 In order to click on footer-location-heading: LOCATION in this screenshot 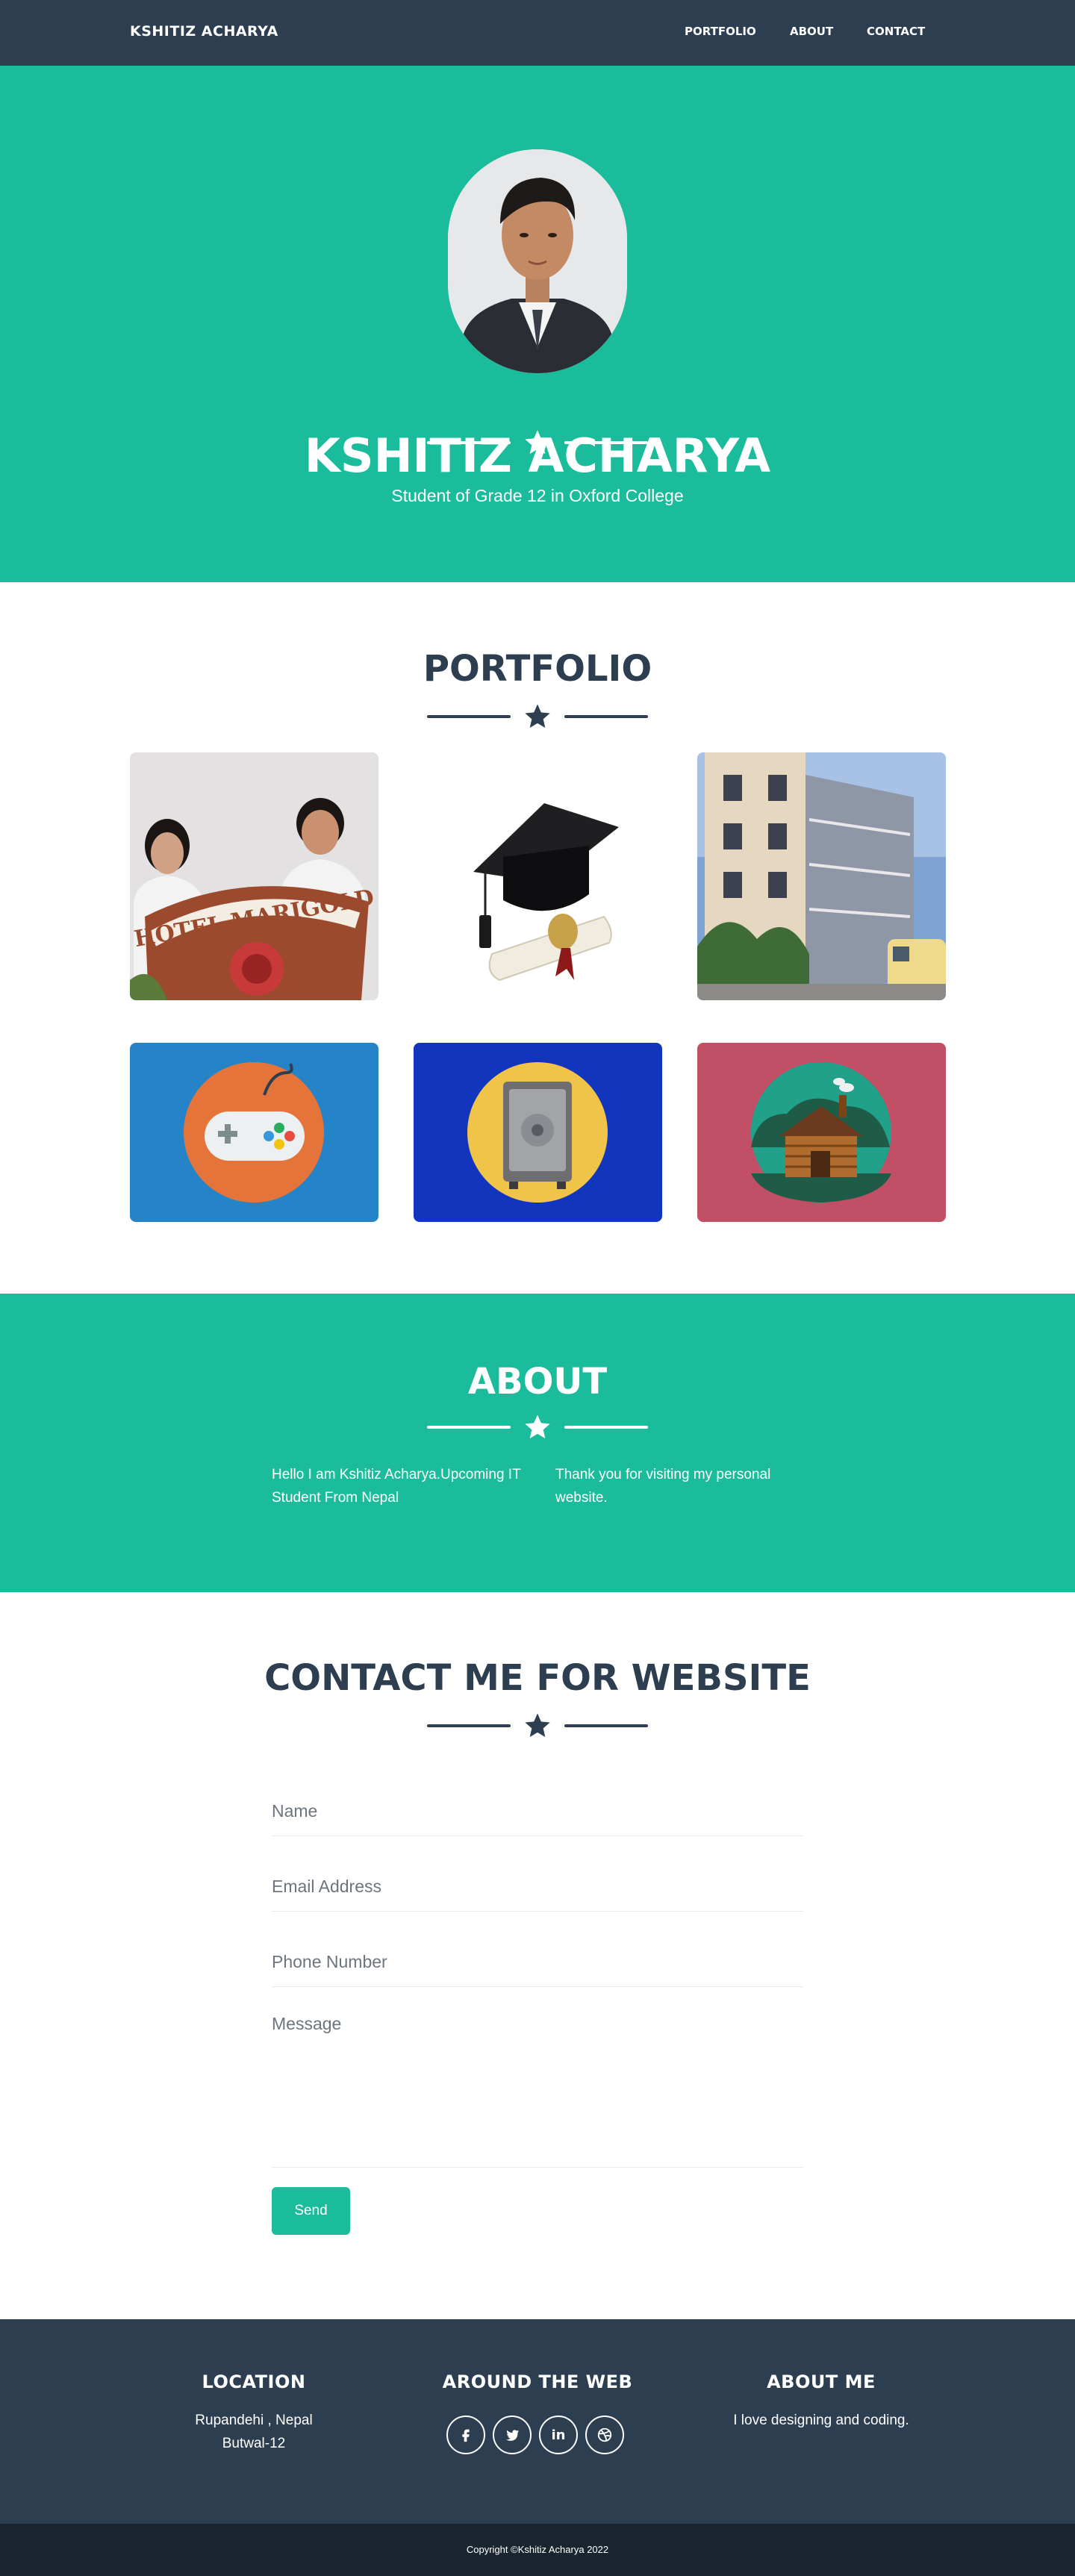, I will do `click(254, 2381)`.